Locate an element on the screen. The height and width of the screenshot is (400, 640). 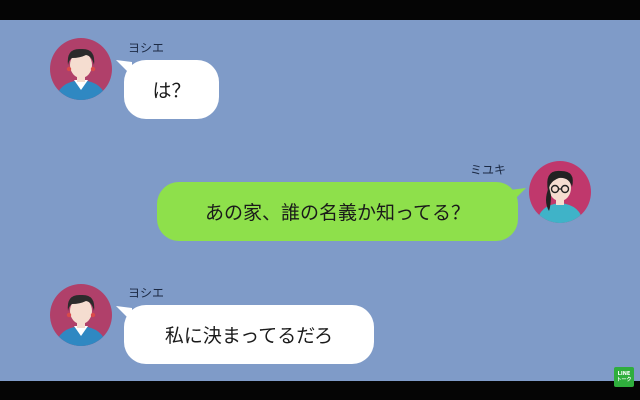
message-text: 私に決まってるだろ is located at coordinates (249, 336).